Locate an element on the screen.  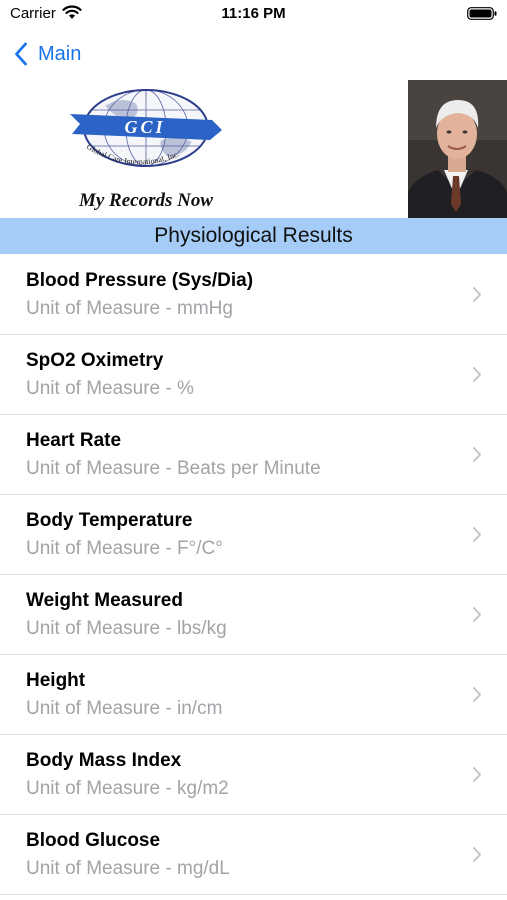
list-item-subtitle: Unit of Measure - in/cm is located at coordinates (124, 708).